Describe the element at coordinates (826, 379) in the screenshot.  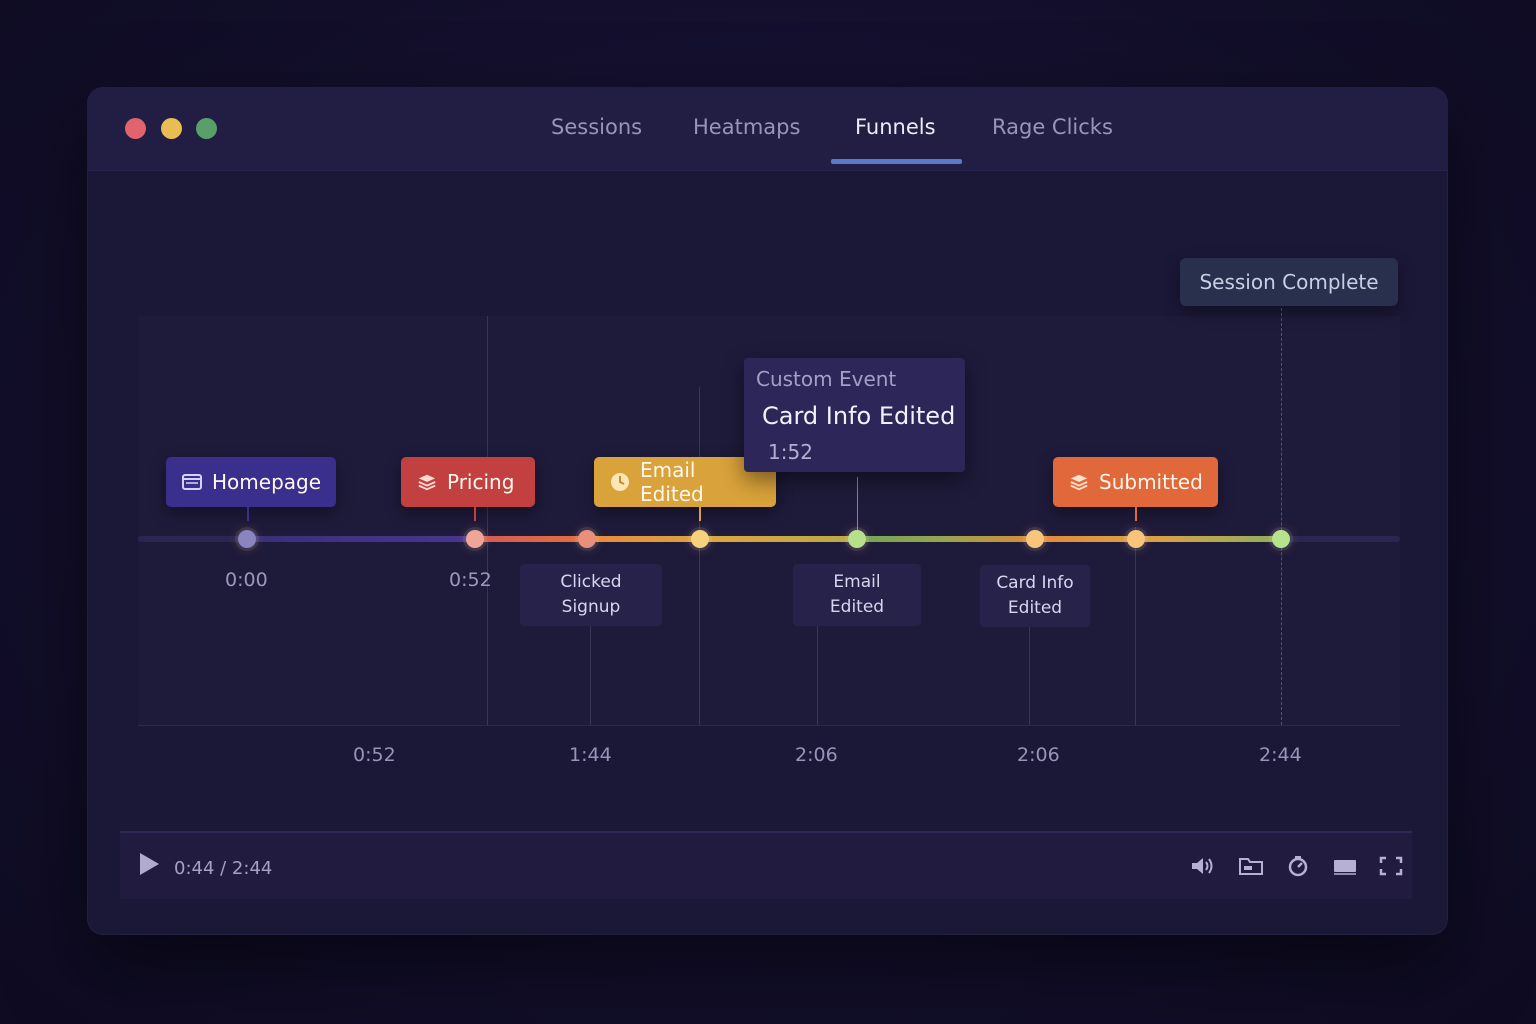
I see `tooltip-heading: Custom Event` at that location.